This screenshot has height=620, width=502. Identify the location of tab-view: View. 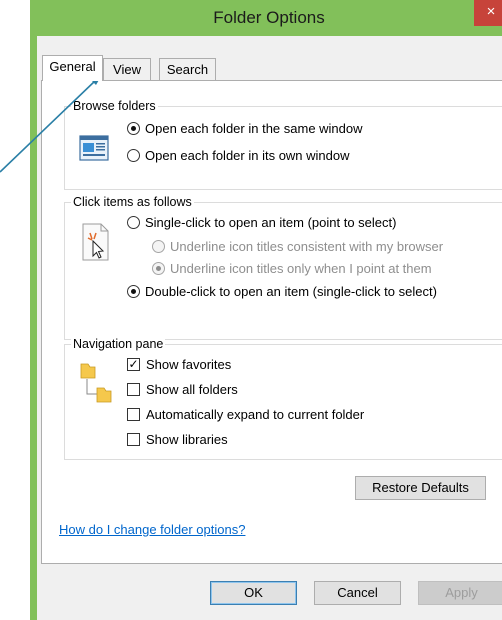
(127, 69).